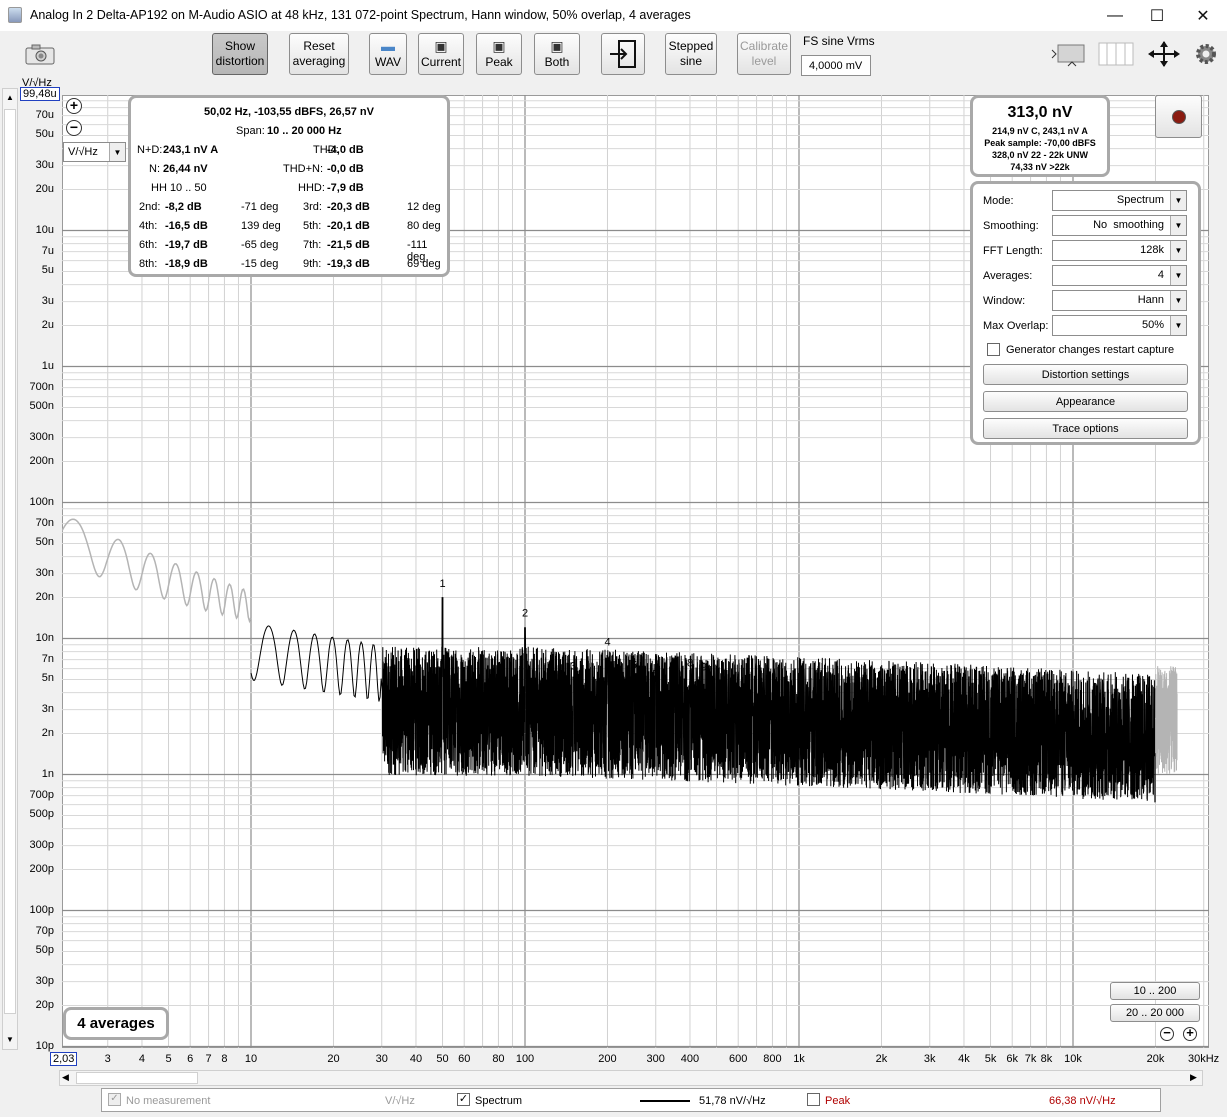 The height and width of the screenshot is (1117, 1227). I want to click on calibrate-level-button: Calibrate level, so click(764, 54).